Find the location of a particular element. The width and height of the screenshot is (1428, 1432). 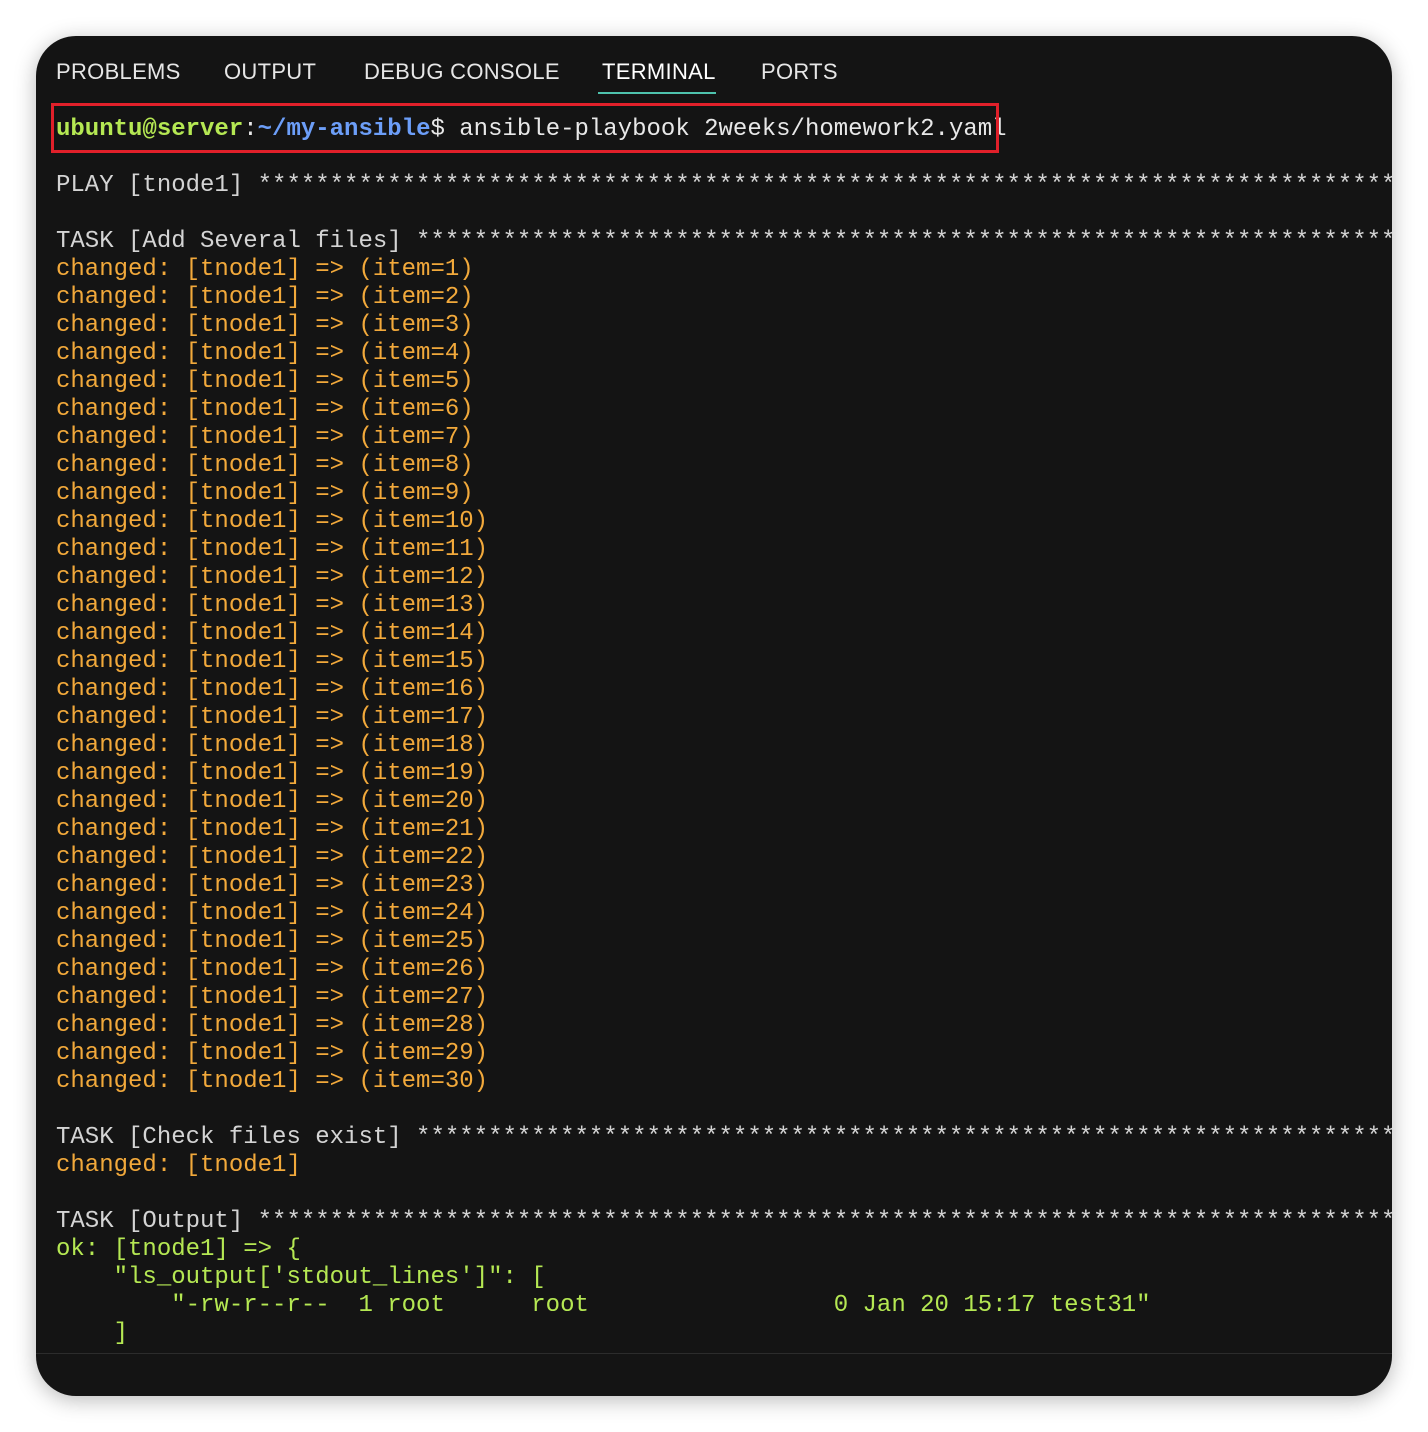

changed-line: changed: [tnode1] => (item=10) is located at coordinates (272, 521).